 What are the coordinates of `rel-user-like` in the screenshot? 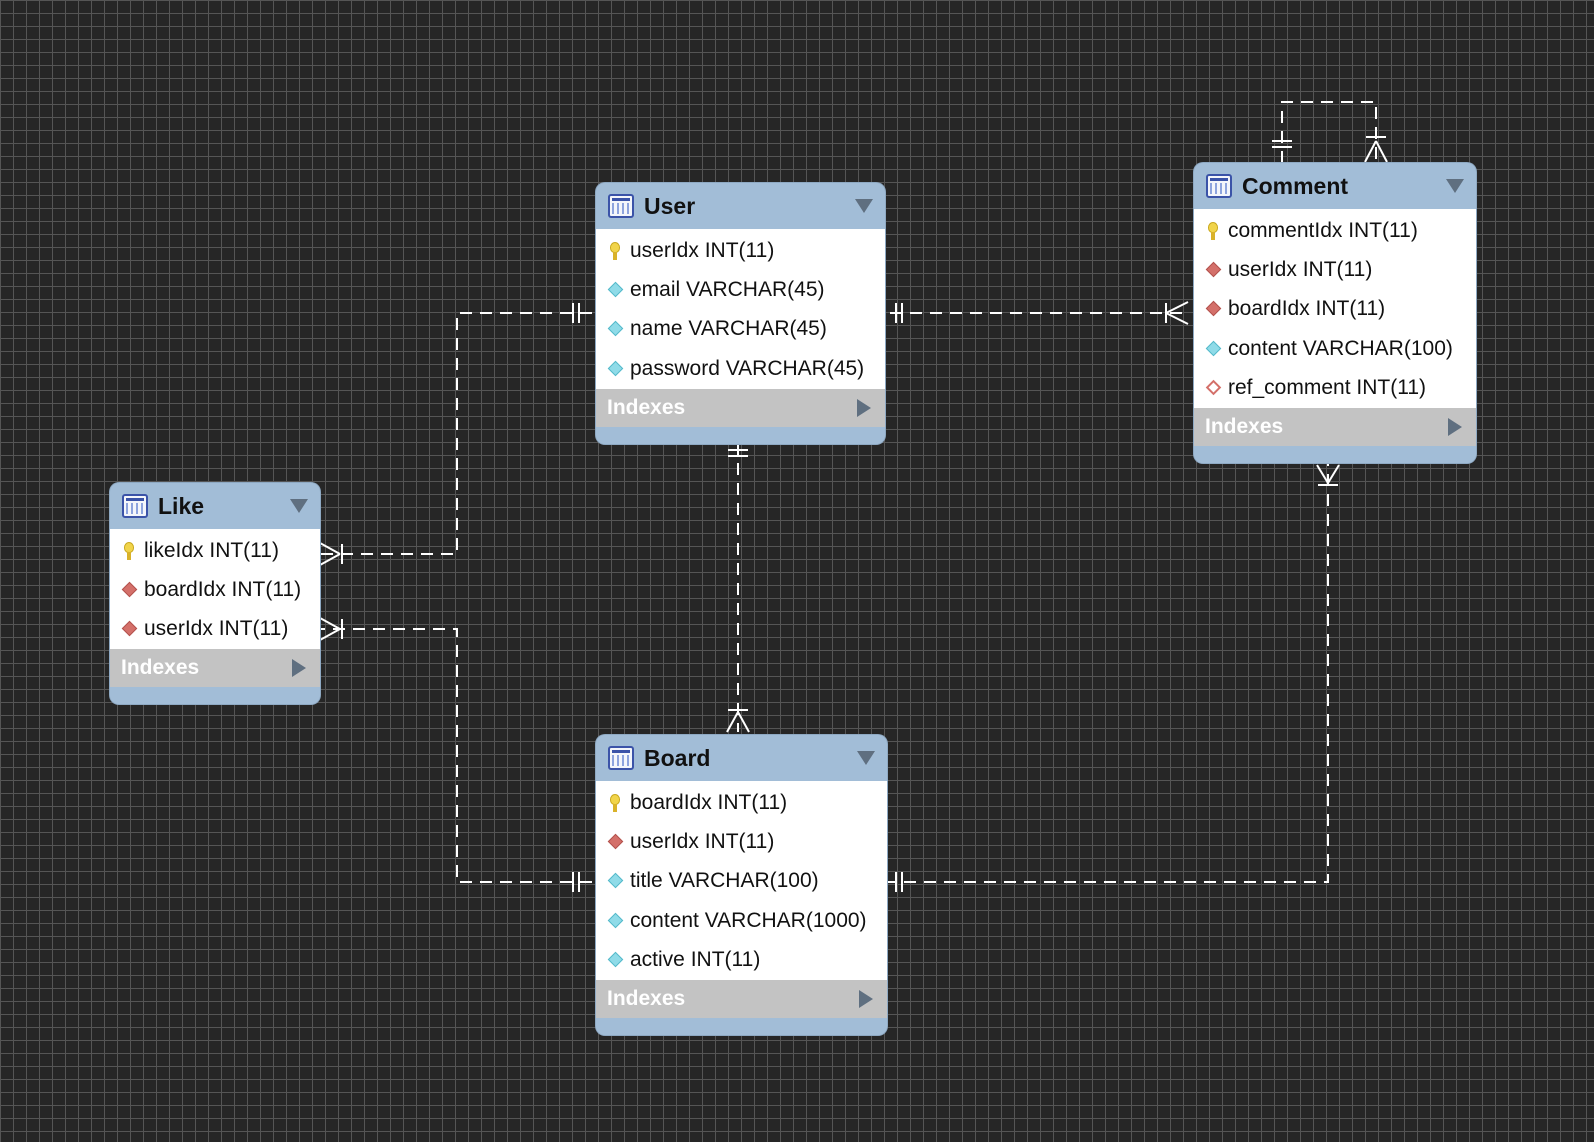 It's located at (456, 433).